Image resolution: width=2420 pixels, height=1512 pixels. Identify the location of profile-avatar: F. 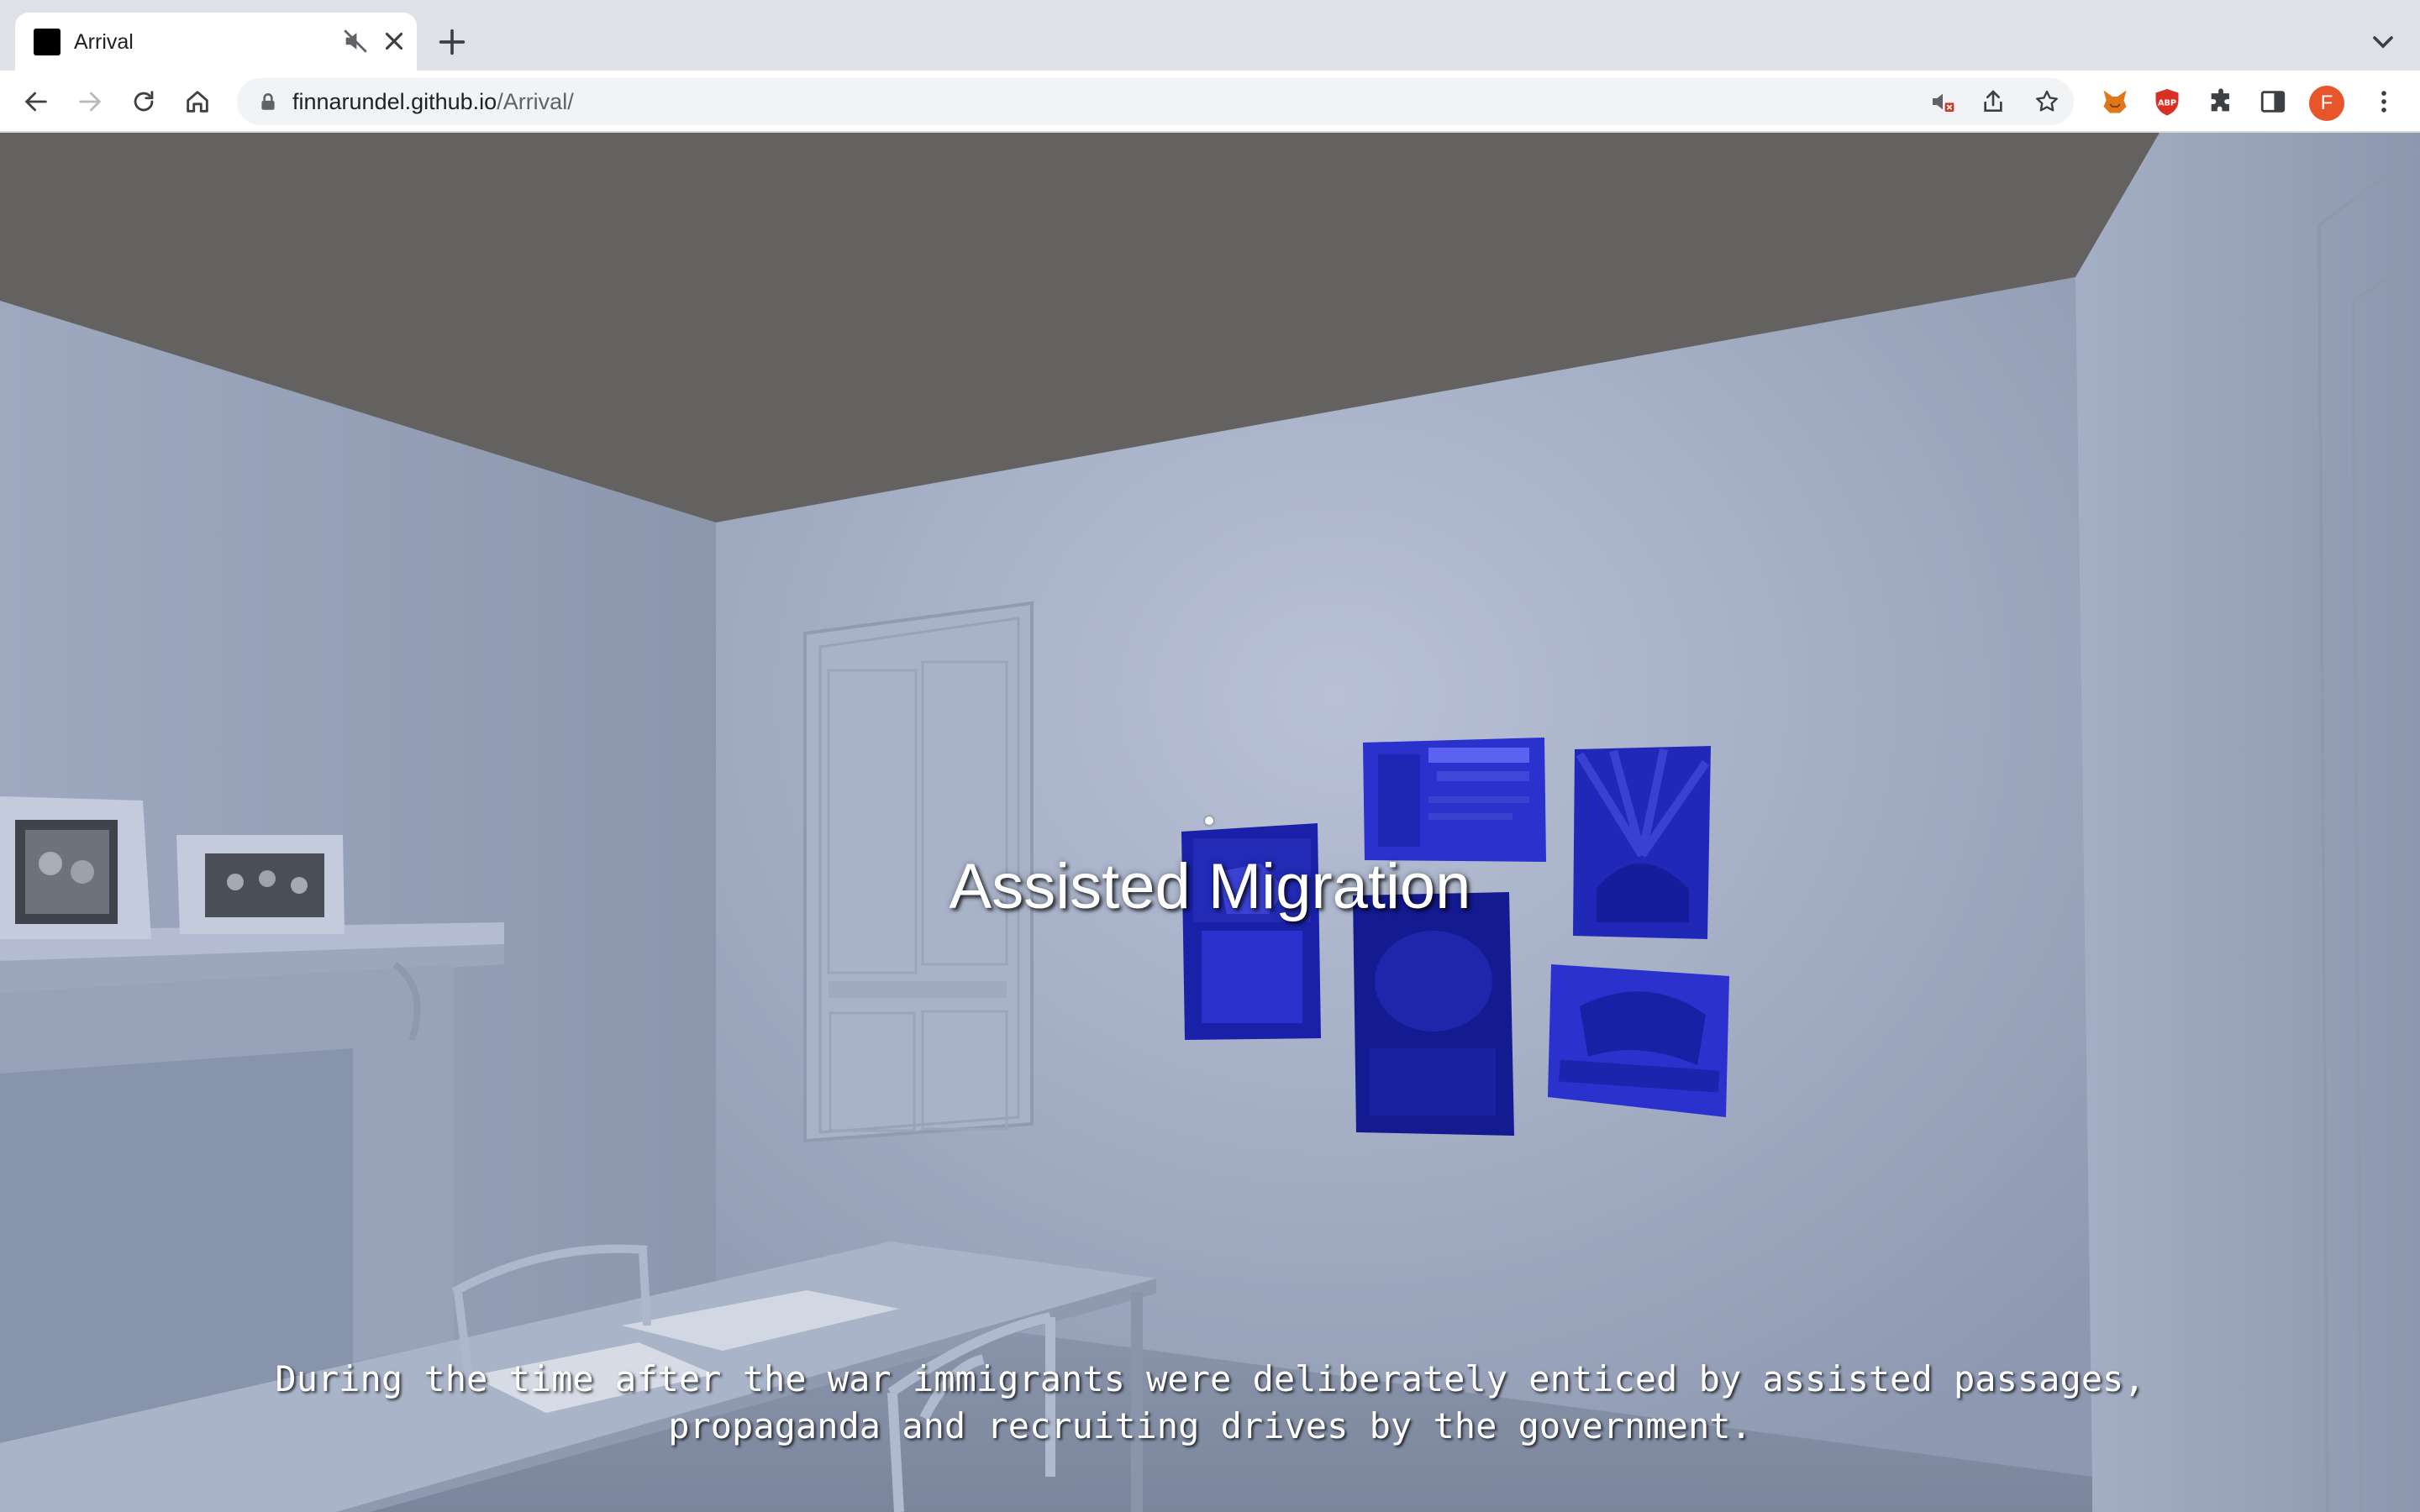
(2327, 103).